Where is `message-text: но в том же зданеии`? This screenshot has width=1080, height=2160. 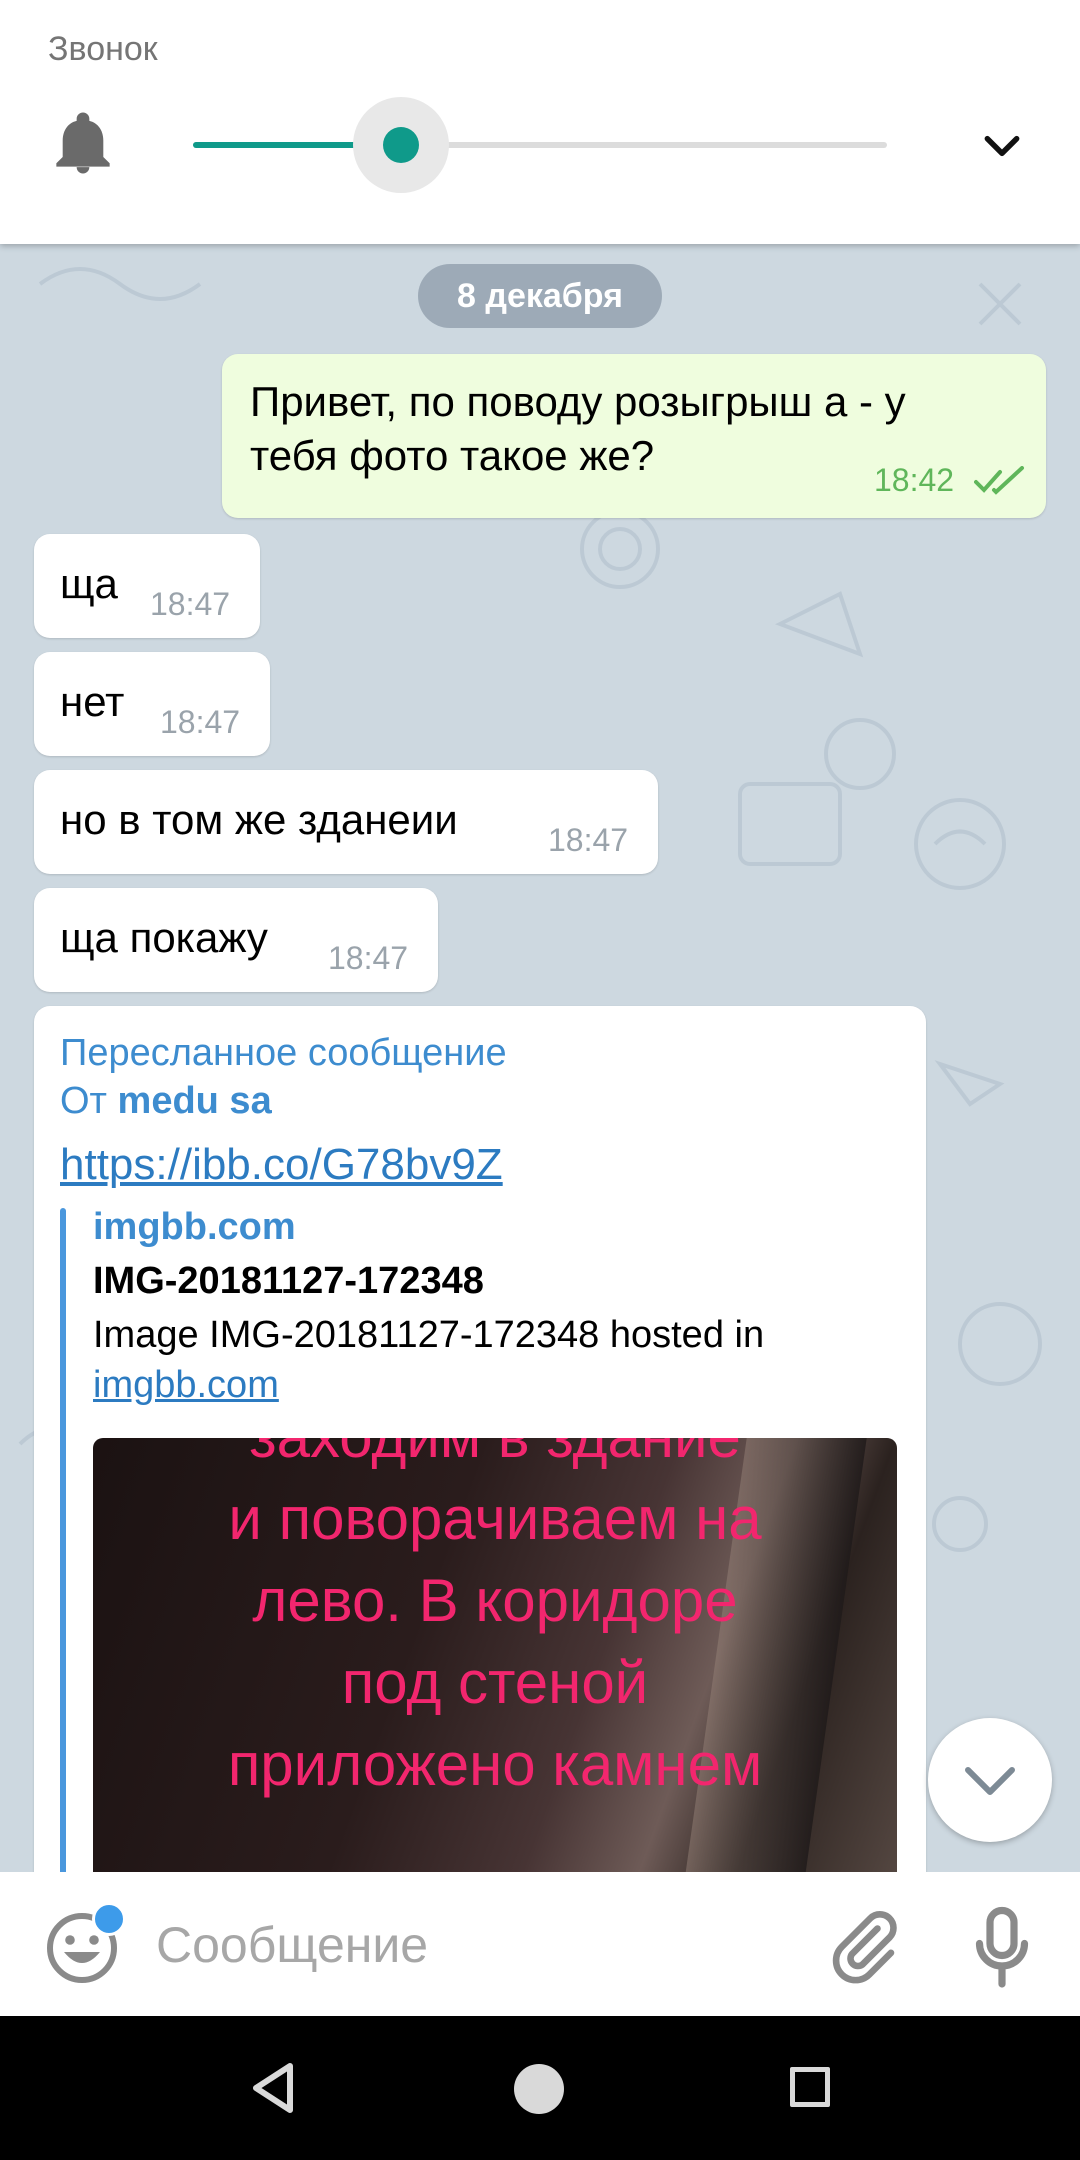
message-text: но в том же зданеии is located at coordinates (259, 819).